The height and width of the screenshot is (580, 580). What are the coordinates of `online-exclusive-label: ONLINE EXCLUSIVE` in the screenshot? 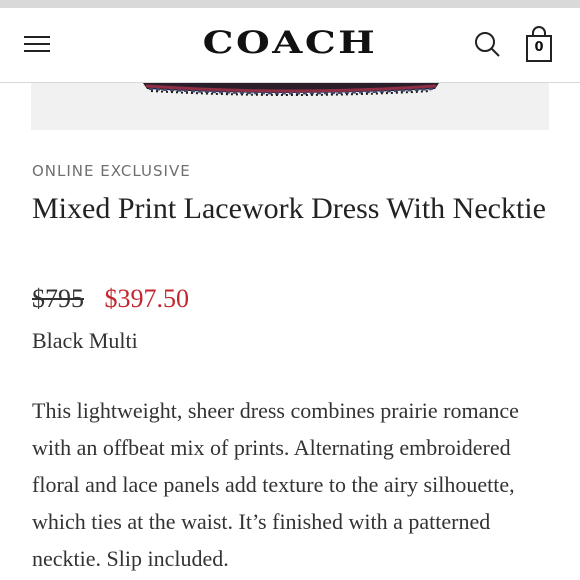 It's located at (111, 171).